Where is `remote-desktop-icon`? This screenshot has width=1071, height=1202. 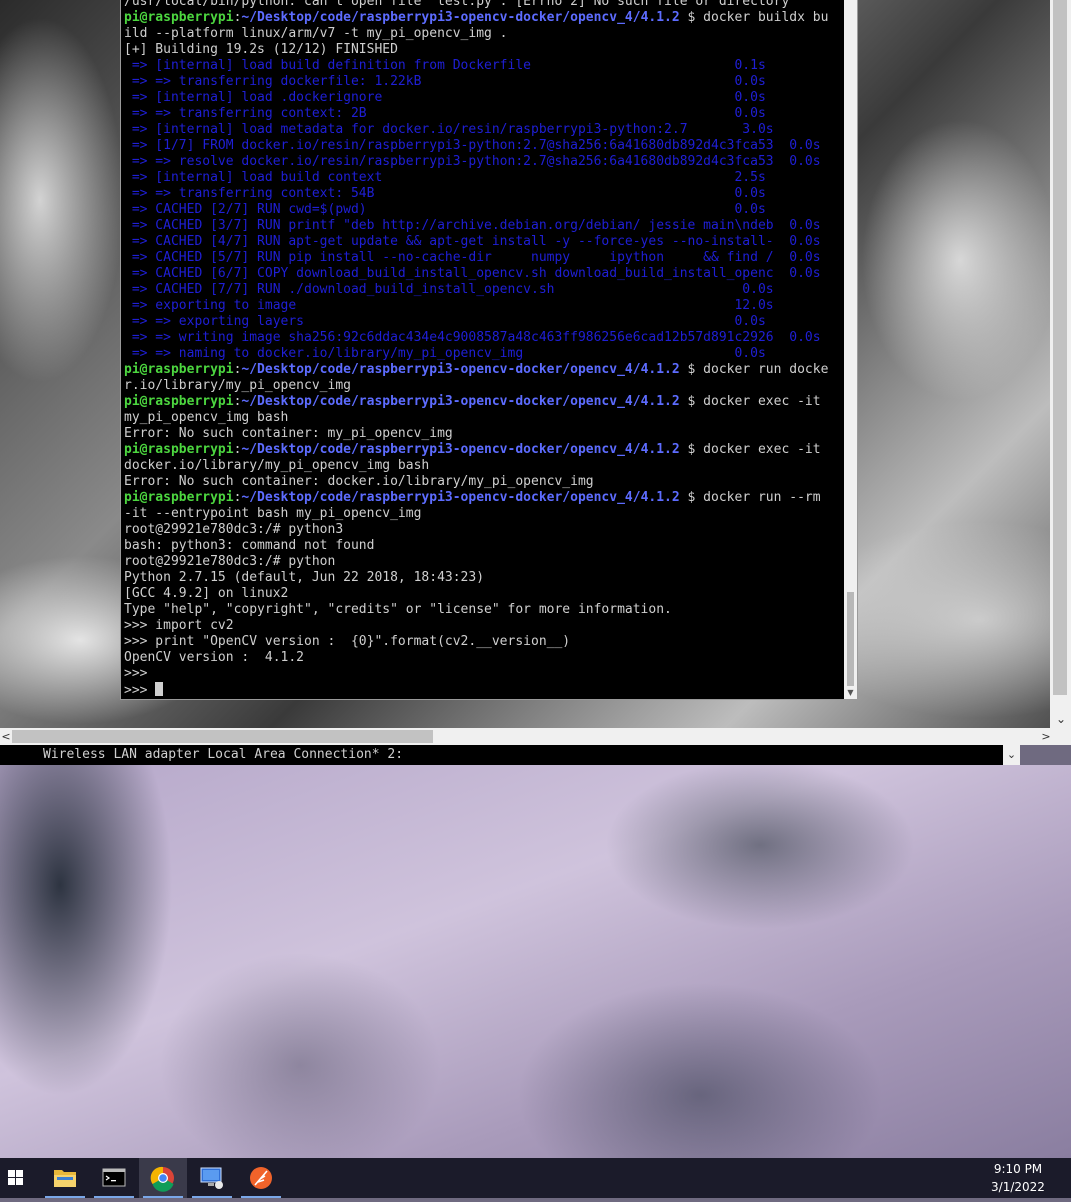
remote-desktop-icon is located at coordinates (211, 1178).